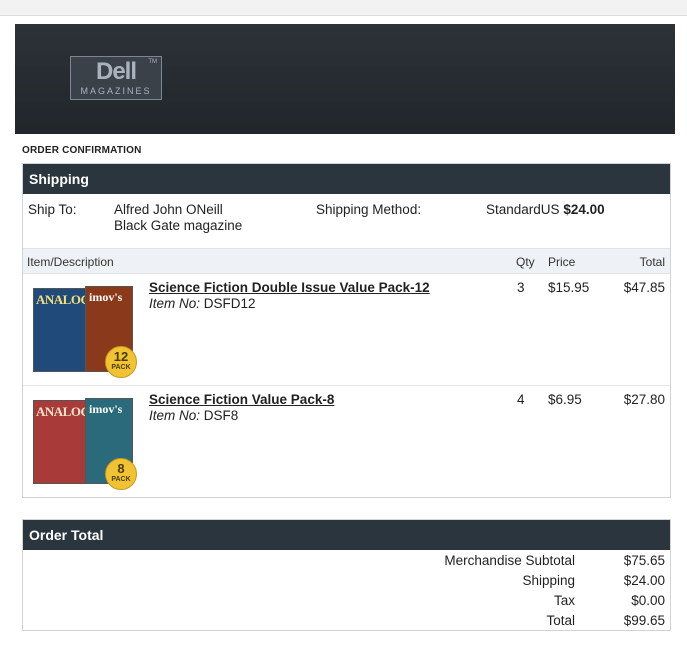 The image size is (687, 651). I want to click on tax-label: Tax, so click(564, 600).